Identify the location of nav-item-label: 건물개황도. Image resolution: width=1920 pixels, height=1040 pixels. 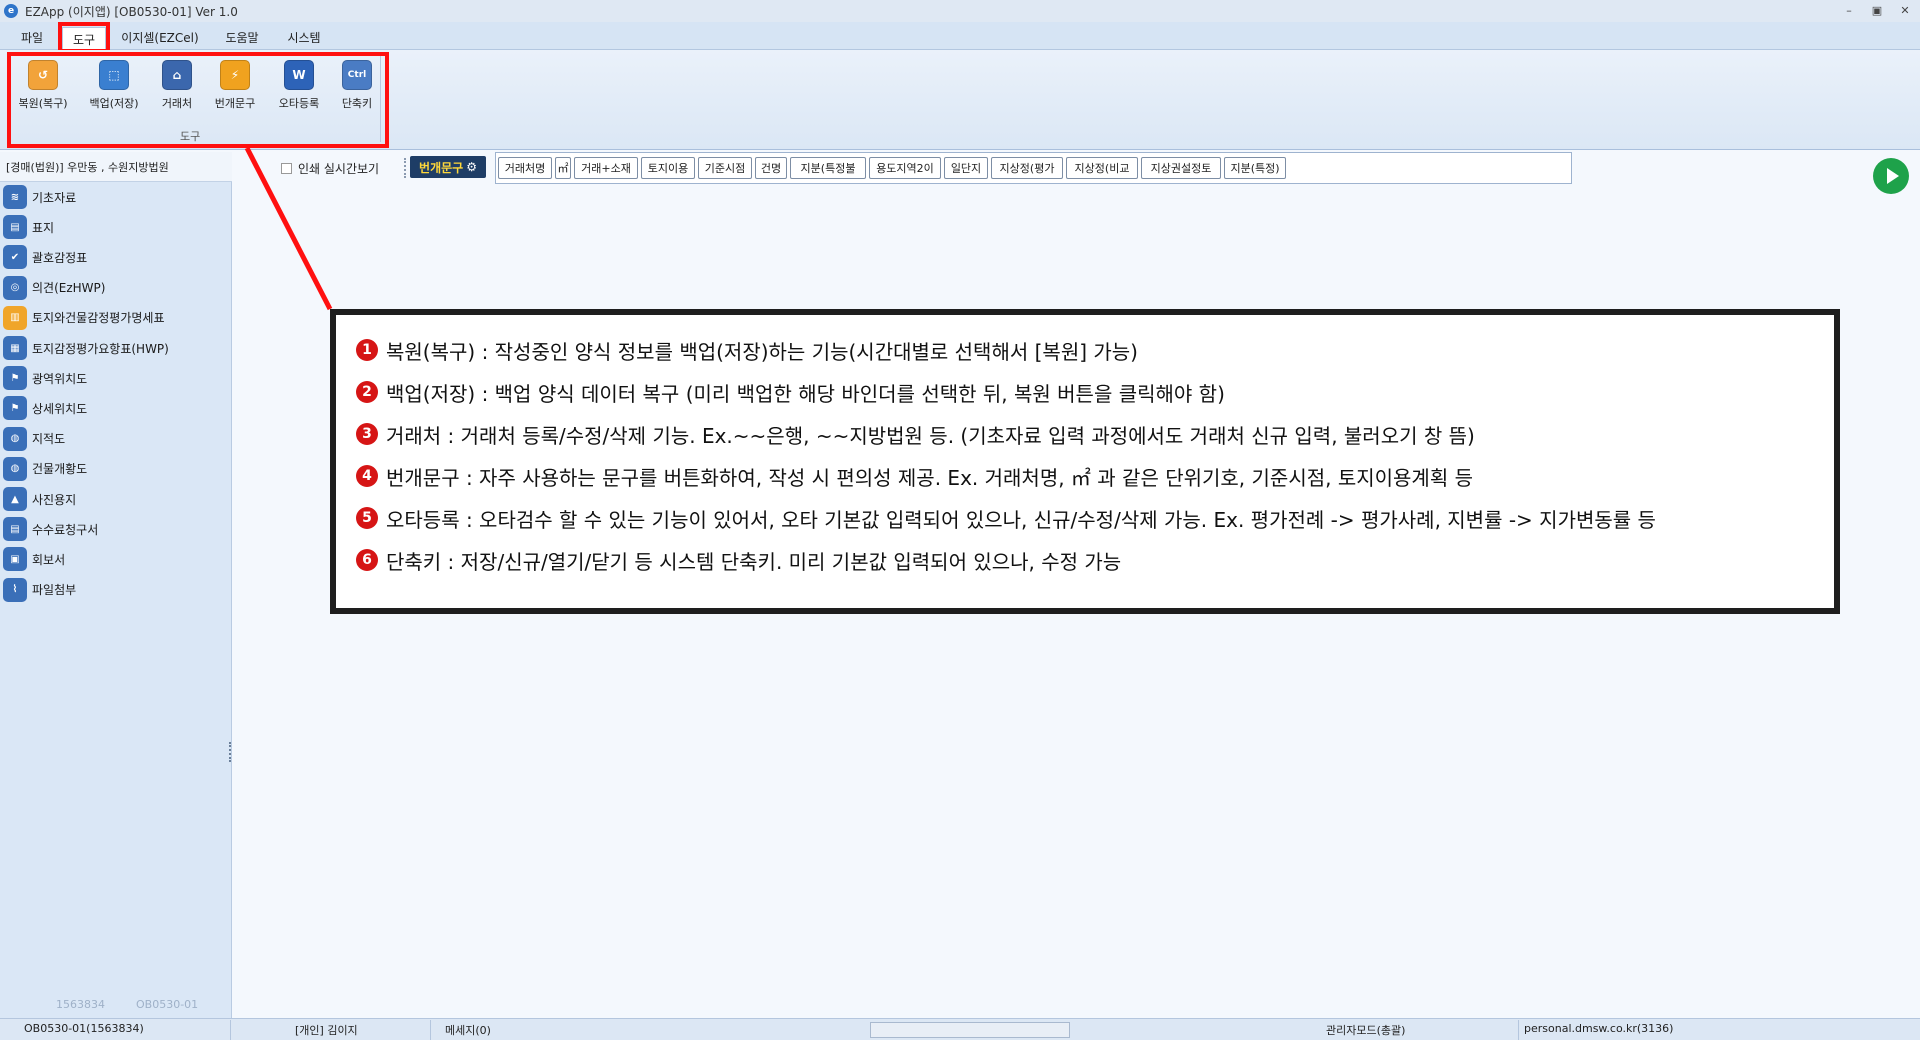
(60, 469).